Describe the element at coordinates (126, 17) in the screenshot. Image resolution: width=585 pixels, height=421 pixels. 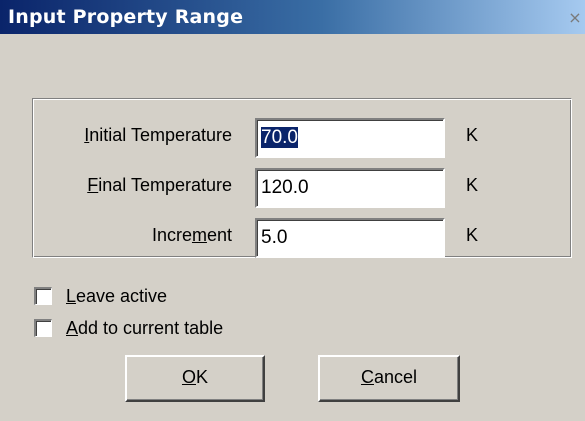
I see `window-title: Input Property Range` at that location.